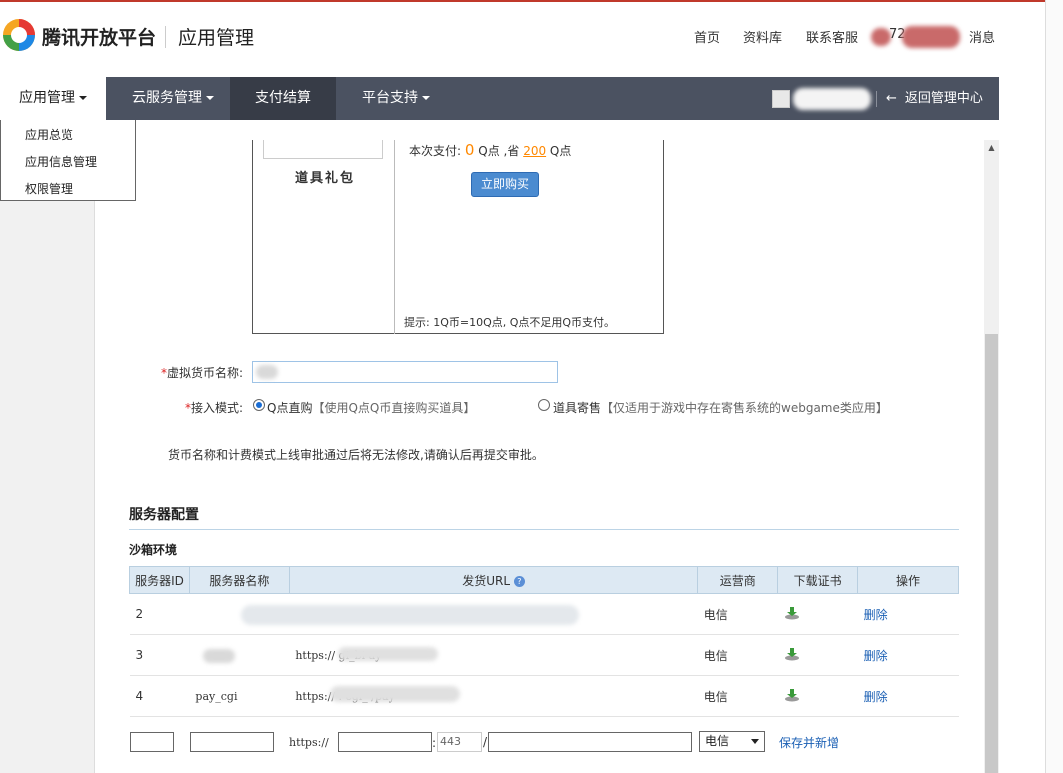 The width and height of the screenshot is (1063, 773). Describe the element at coordinates (505, 184) in the screenshot. I see `buy-now-button: 立即购买` at that location.